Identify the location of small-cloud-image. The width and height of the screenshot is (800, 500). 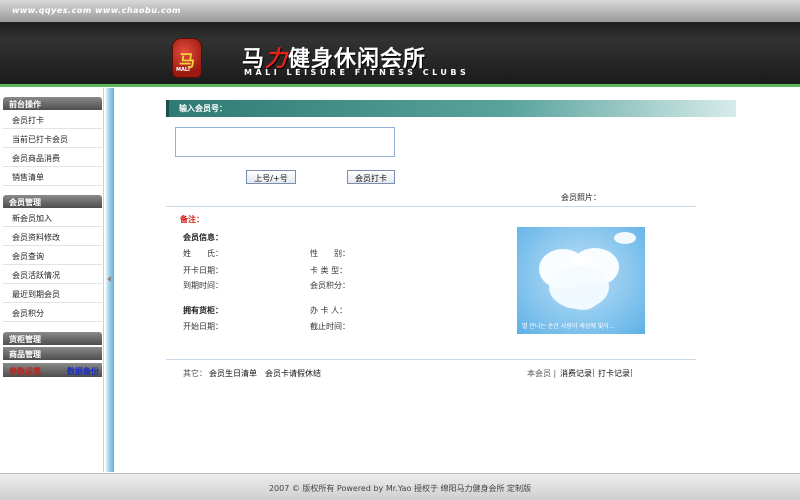
(625, 238).